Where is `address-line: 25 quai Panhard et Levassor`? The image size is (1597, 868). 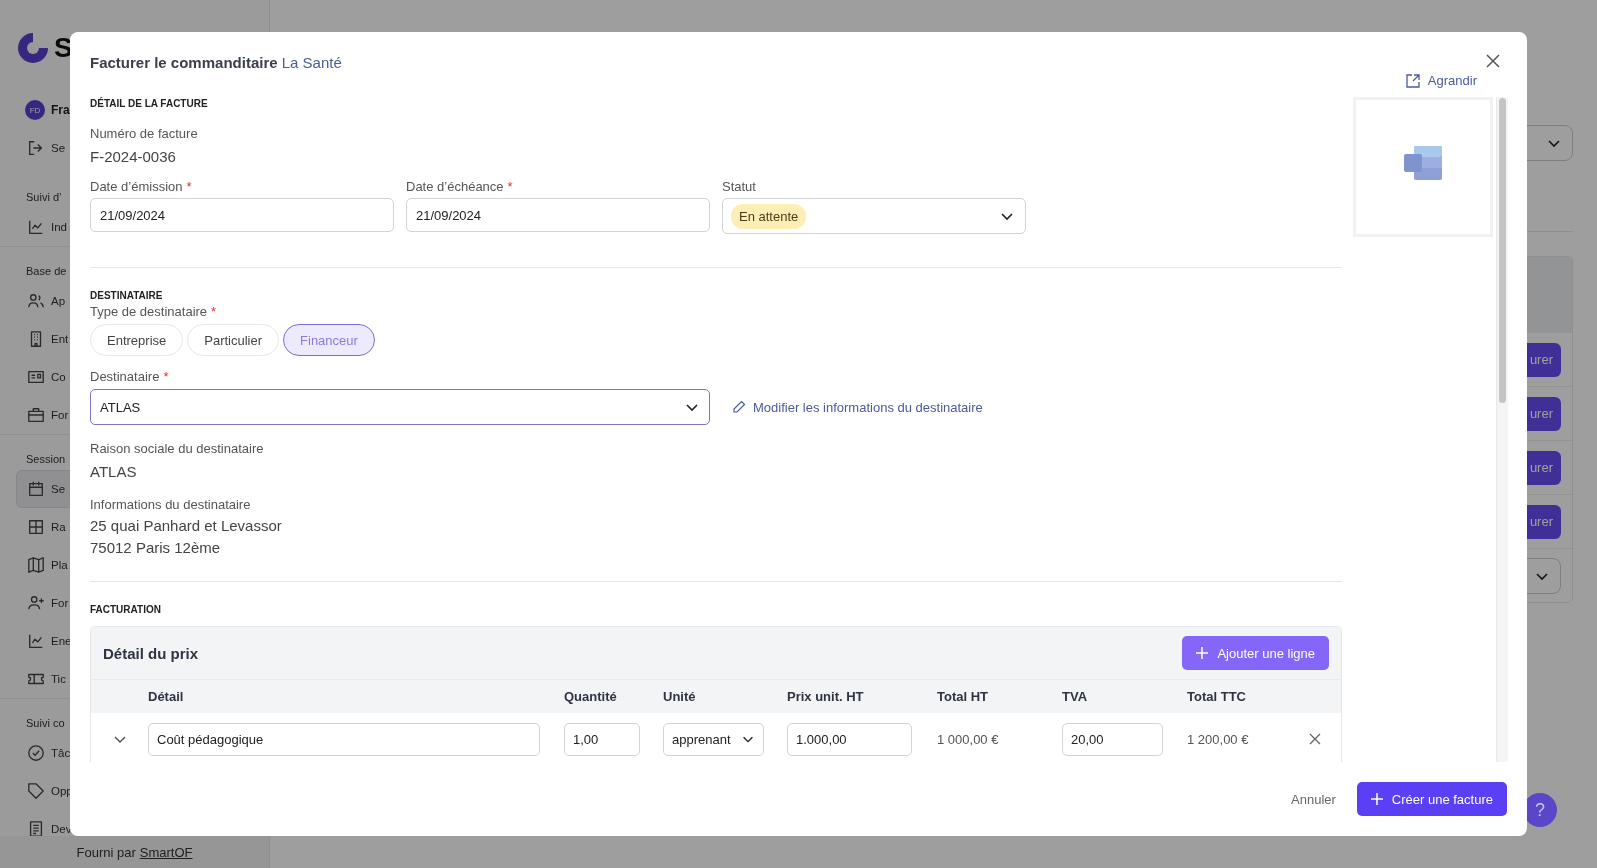 address-line: 25 quai Panhard et Levassor is located at coordinates (186, 526).